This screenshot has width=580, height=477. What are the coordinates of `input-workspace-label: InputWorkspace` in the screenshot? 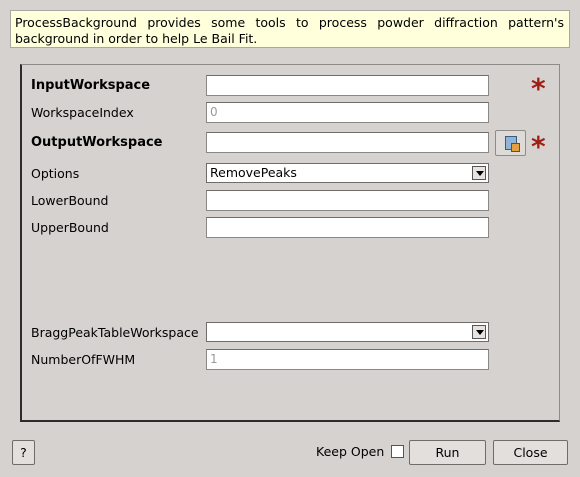 It's located at (91, 85).